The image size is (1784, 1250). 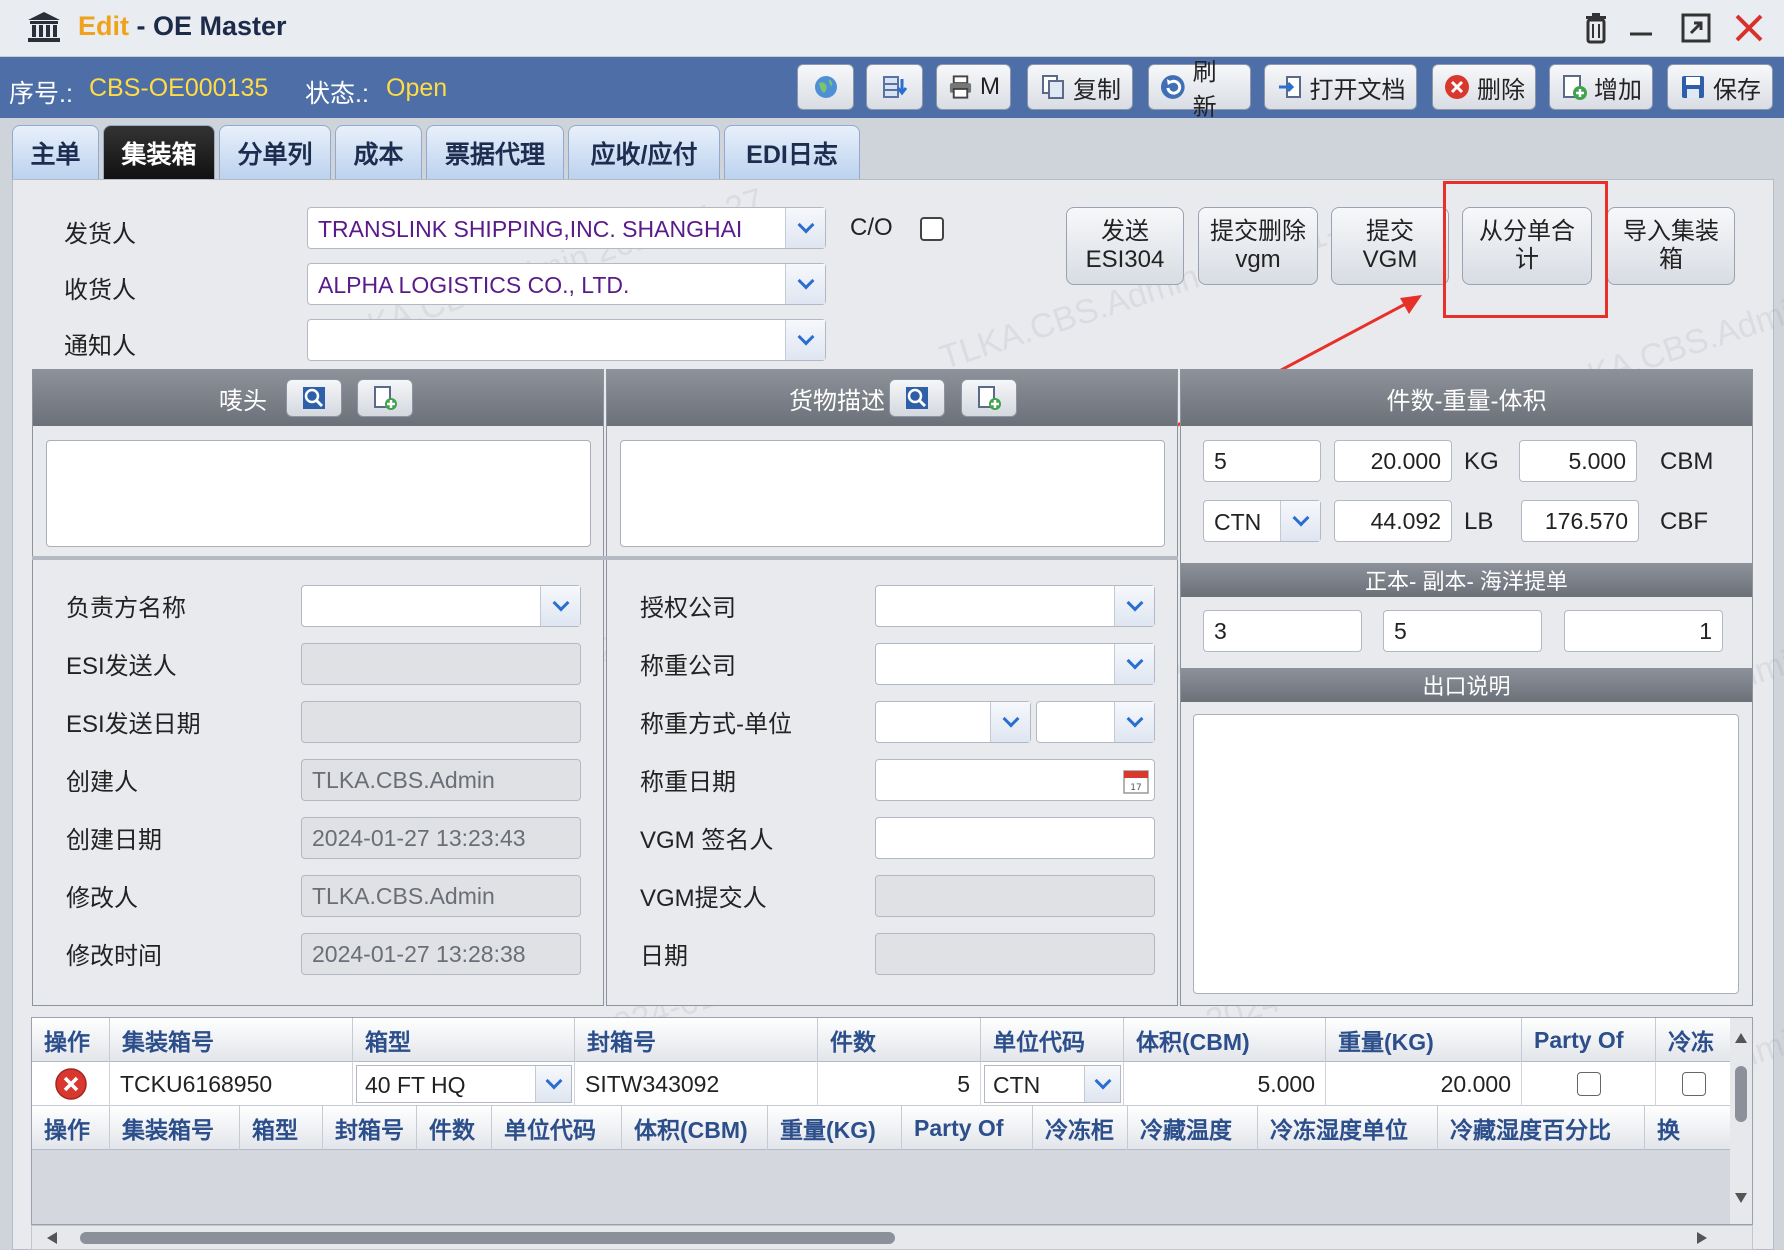 What do you see at coordinates (566, 228) in the screenshot?
I see `shipper-select: TRANSLINK SHIPPING,INC. SHANGHAI` at bounding box center [566, 228].